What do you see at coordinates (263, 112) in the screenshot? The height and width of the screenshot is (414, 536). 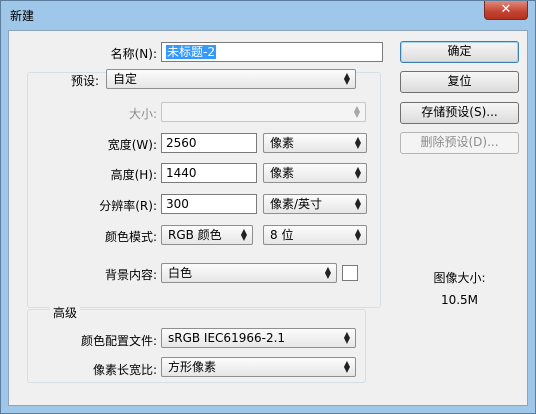 I see `size-select: ▲ ▼` at bounding box center [263, 112].